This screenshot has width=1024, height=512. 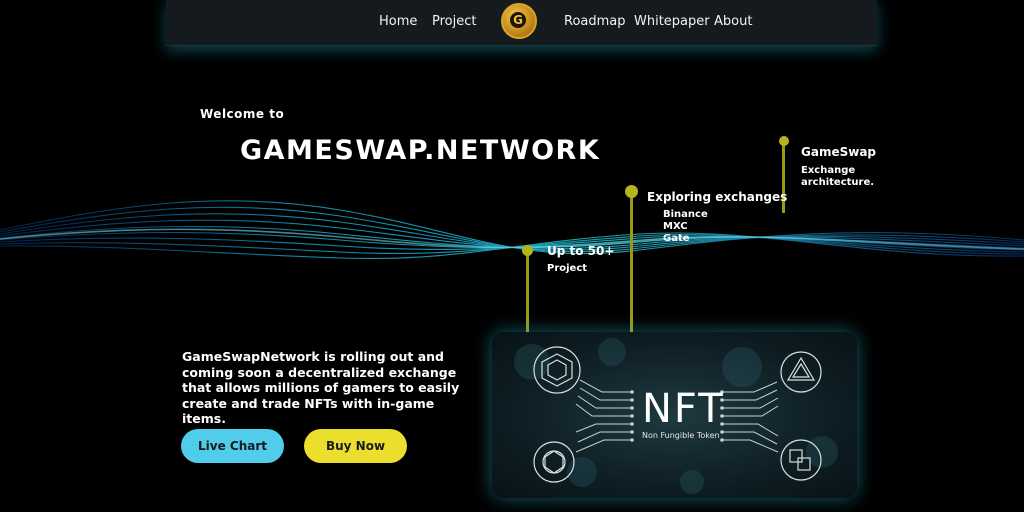 What do you see at coordinates (676, 238) in the screenshot?
I see `annotation-line: Gate` at bounding box center [676, 238].